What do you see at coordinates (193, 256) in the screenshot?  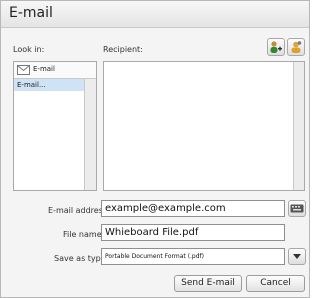 I see `save-as-type-select: Portable Document Format (.pdf)` at bounding box center [193, 256].